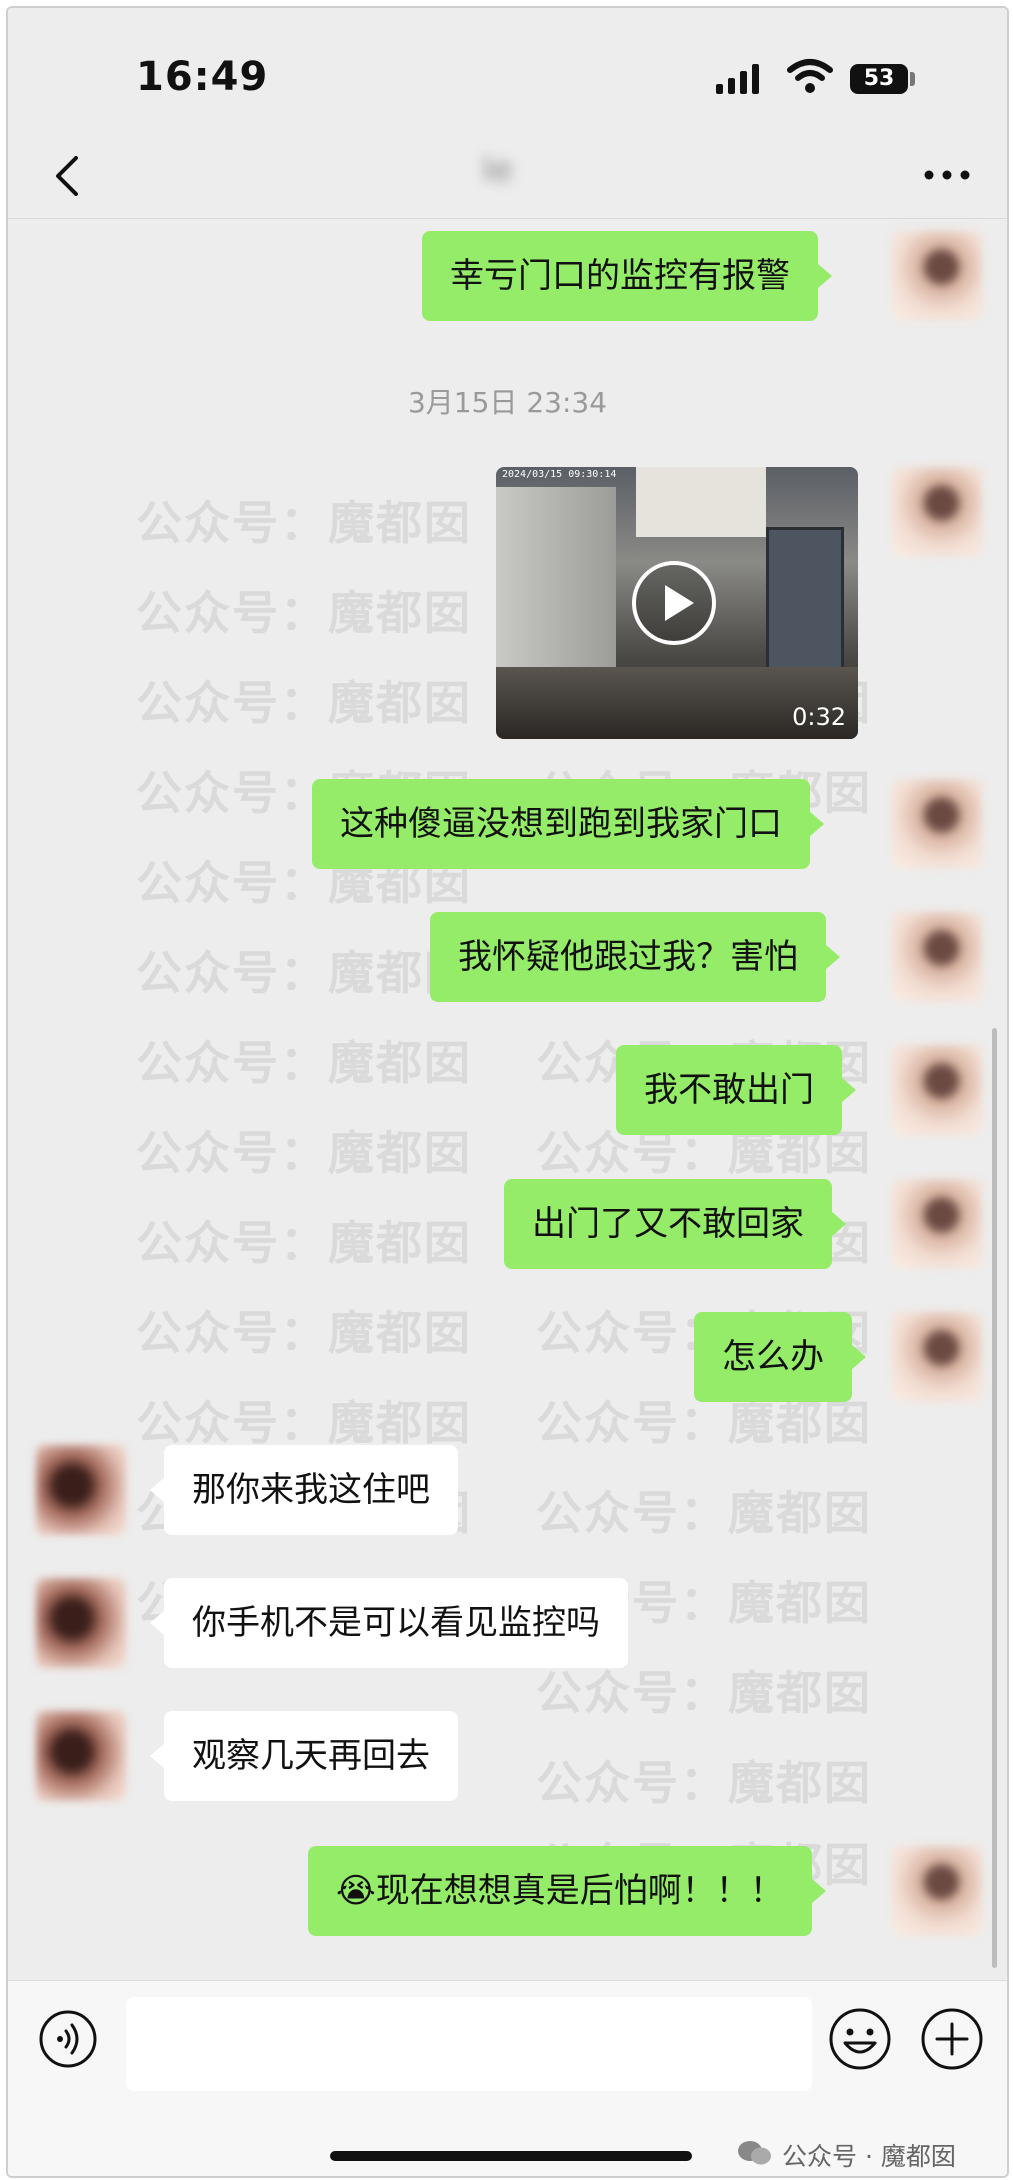 The image size is (1013, 2180). I want to click on account-watermark: 公众号 · 魔都囡, so click(869, 2156).